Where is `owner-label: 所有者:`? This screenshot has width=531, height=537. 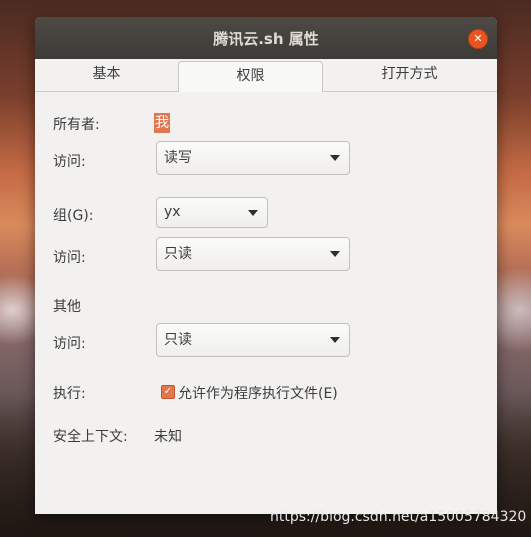
owner-label: 所有者: is located at coordinates (76, 125).